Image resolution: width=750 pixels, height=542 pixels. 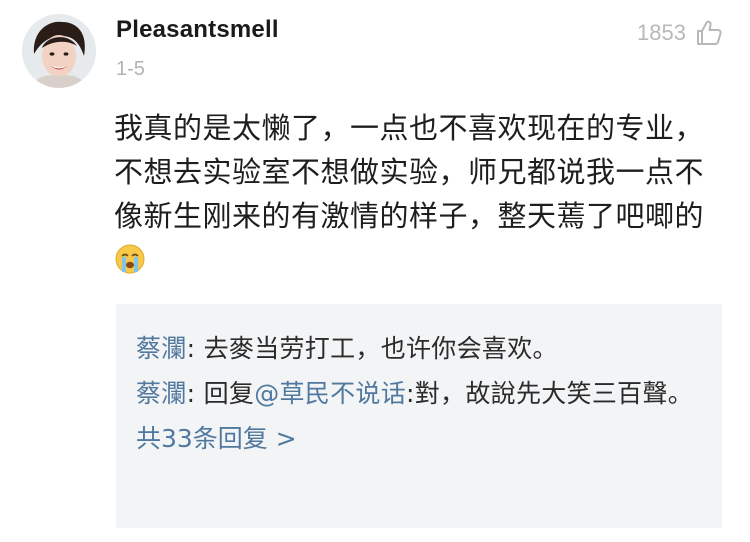 I want to click on comment-date: 1-5, so click(x=130, y=69).